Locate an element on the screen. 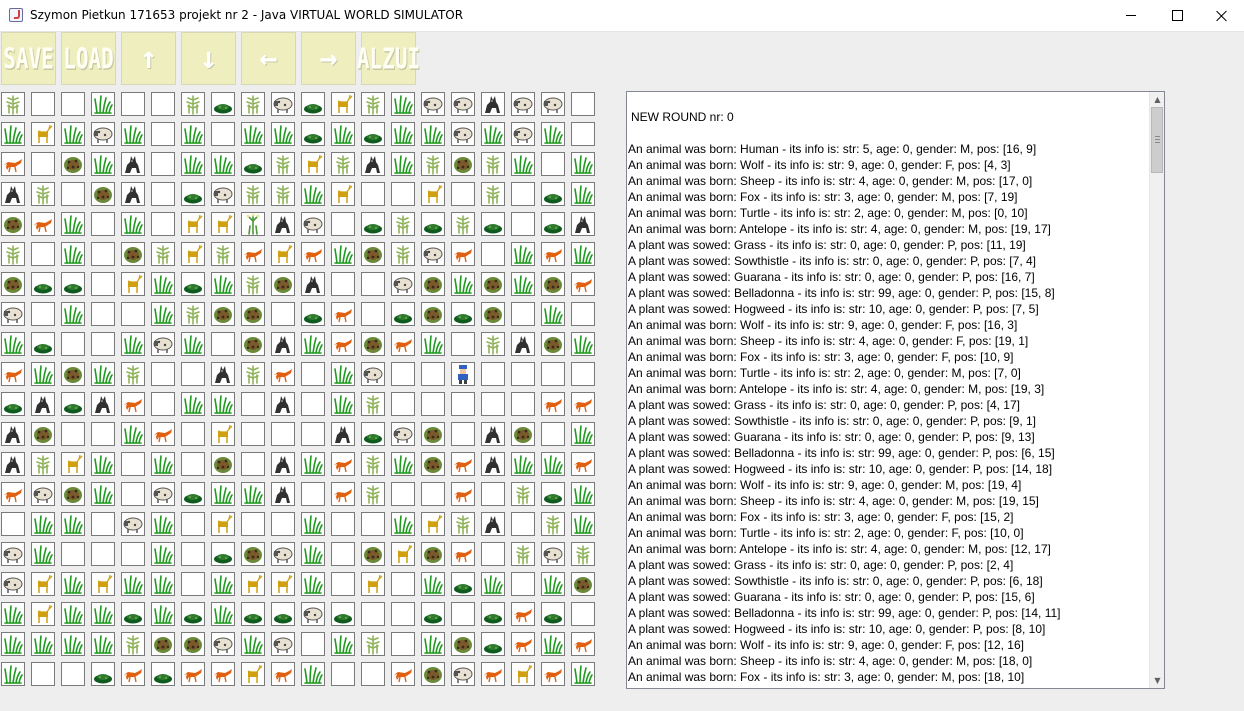 Image resolution: width=1244 pixels, height=711 pixels. log-scrollbar: ▲ ▼ is located at coordinates (1156, 390).